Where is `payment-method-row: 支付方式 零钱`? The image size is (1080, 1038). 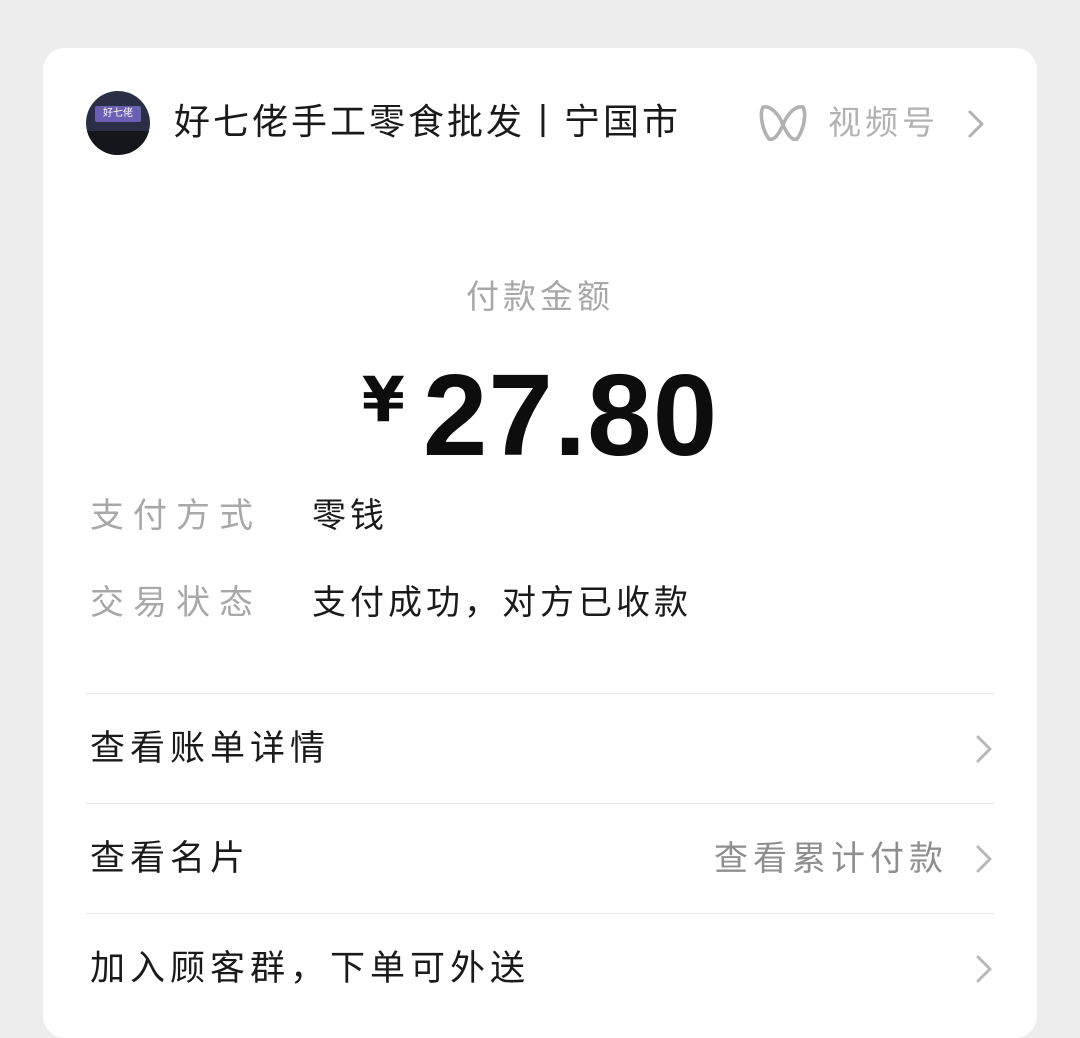 payment-method-row: 支付方式 零钱 is located at coordinates (239, 516).